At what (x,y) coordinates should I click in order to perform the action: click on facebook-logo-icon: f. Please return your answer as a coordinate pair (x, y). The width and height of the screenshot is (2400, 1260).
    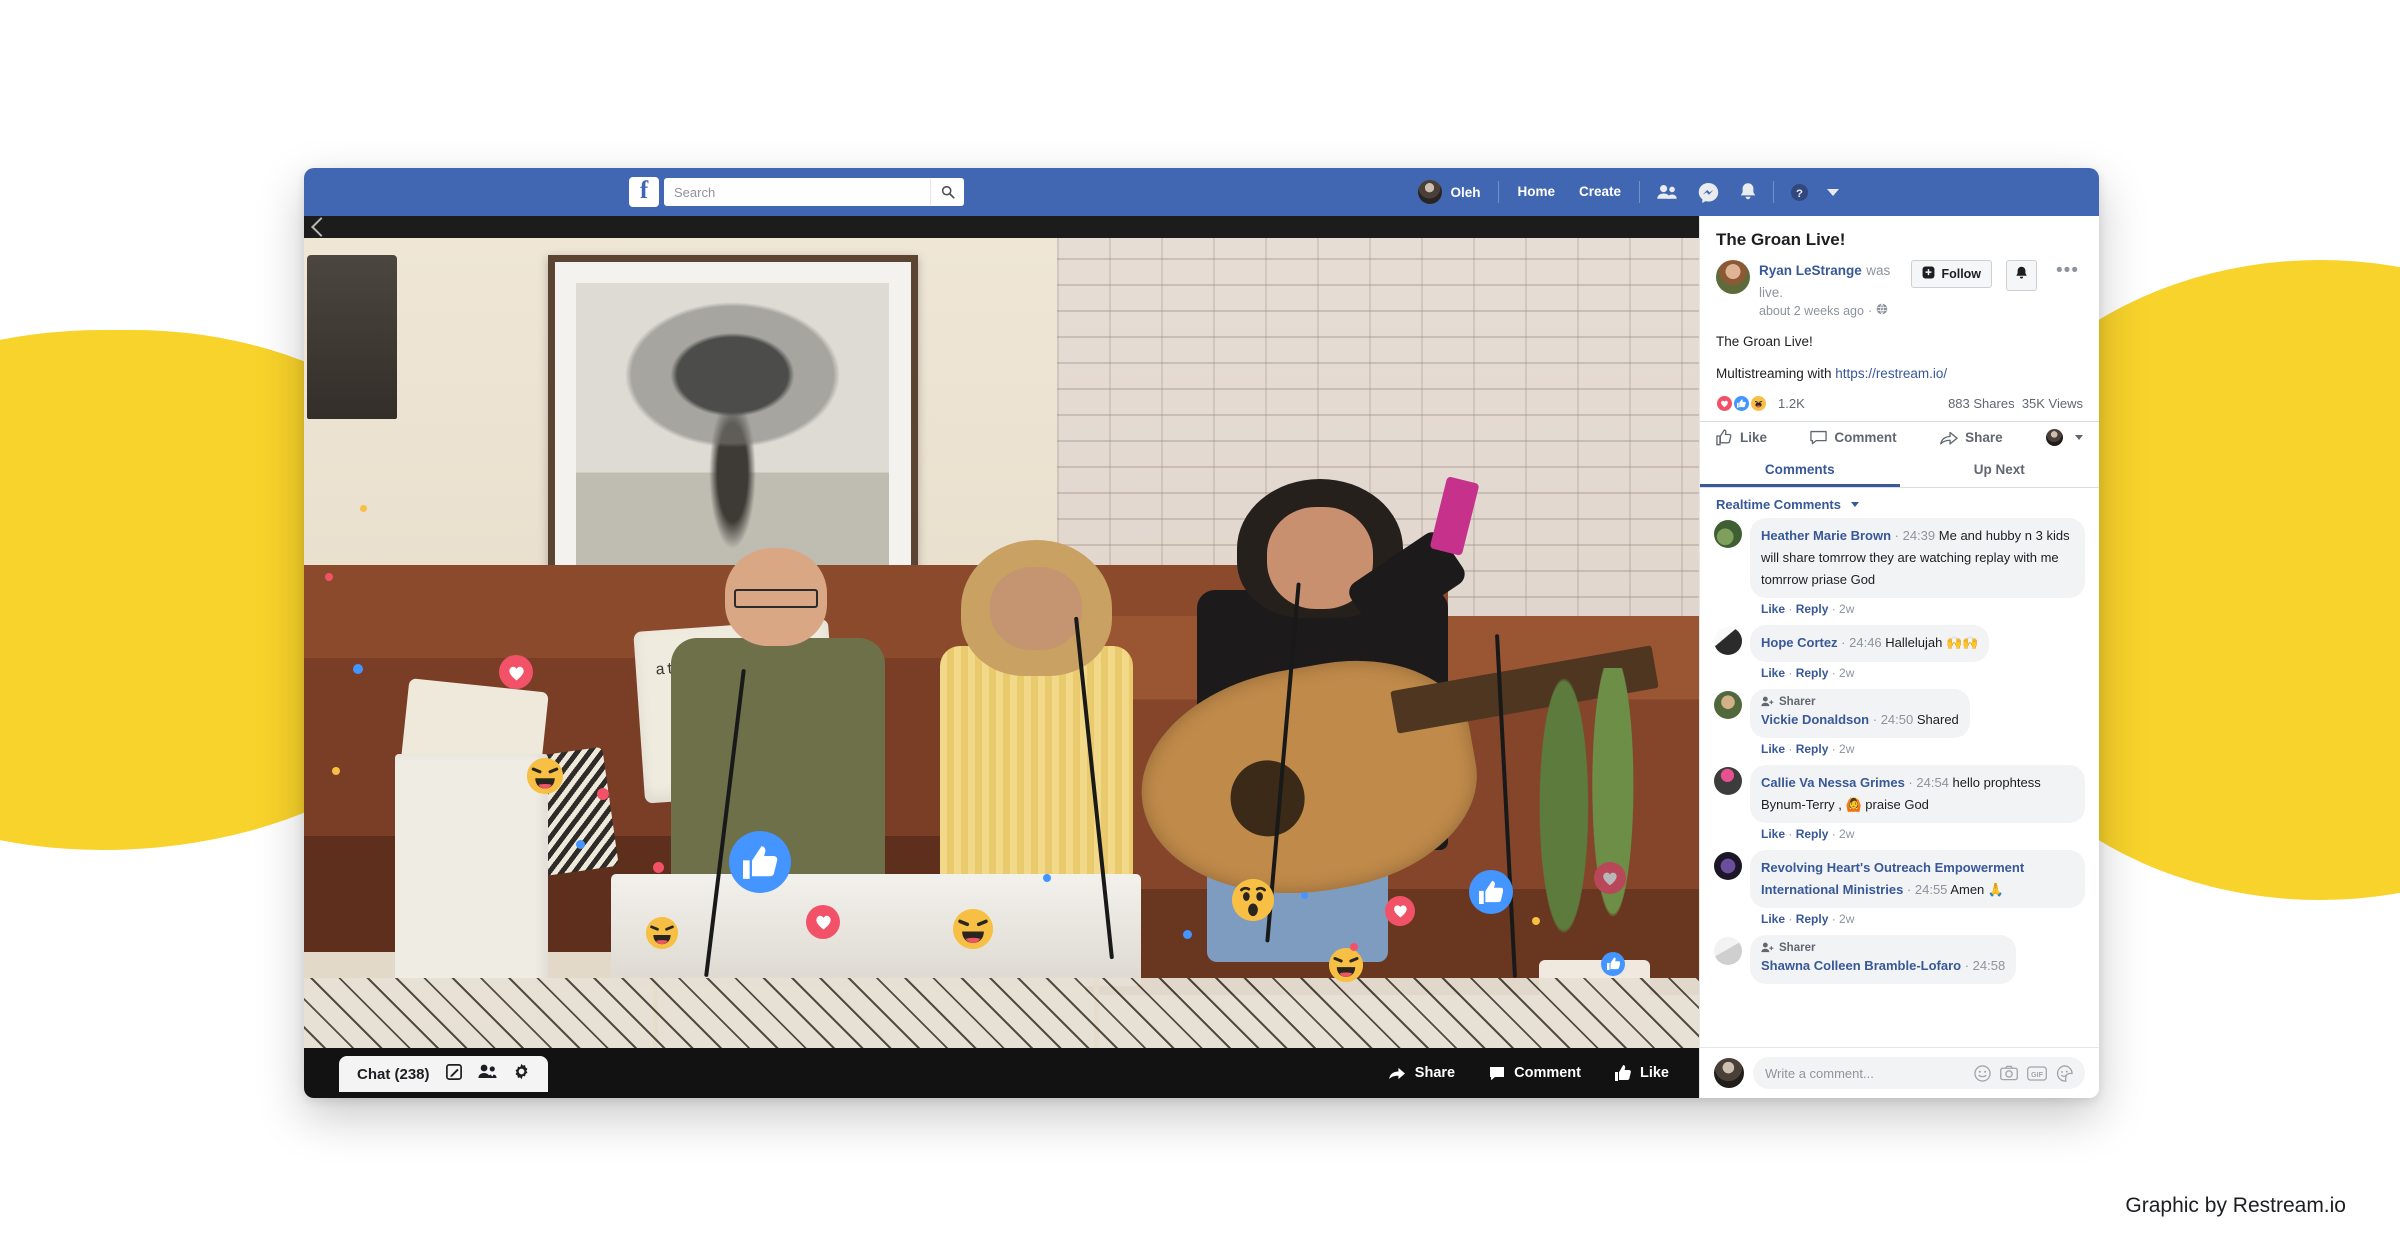
    Looking at the image, I should click on (644, 192).